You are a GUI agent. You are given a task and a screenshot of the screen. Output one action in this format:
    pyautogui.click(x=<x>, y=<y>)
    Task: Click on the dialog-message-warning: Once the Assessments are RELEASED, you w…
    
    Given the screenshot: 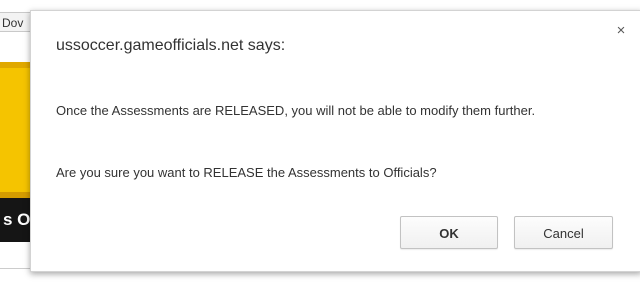 What is the action you would take?
    pyautogui.click(x=296, y=110)
    